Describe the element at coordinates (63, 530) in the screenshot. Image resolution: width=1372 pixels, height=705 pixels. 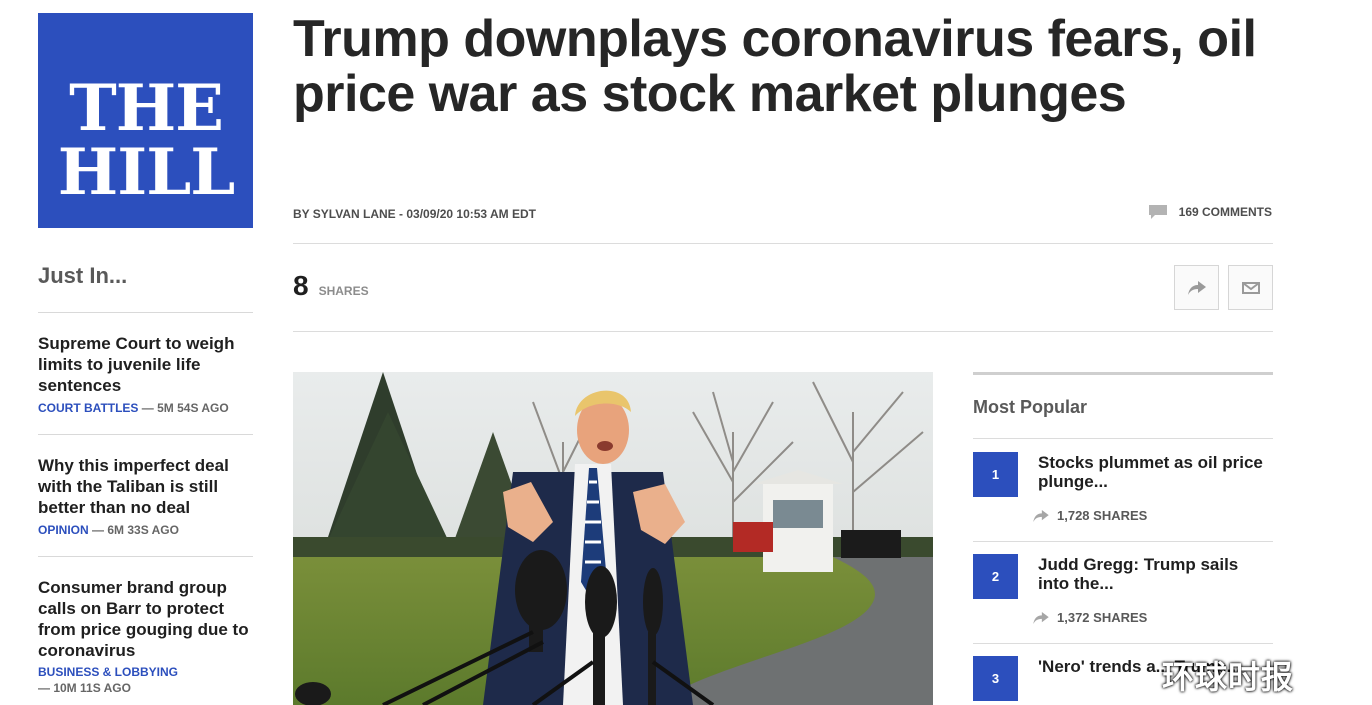
I see `just-in-item-category: OPINION` at that location.